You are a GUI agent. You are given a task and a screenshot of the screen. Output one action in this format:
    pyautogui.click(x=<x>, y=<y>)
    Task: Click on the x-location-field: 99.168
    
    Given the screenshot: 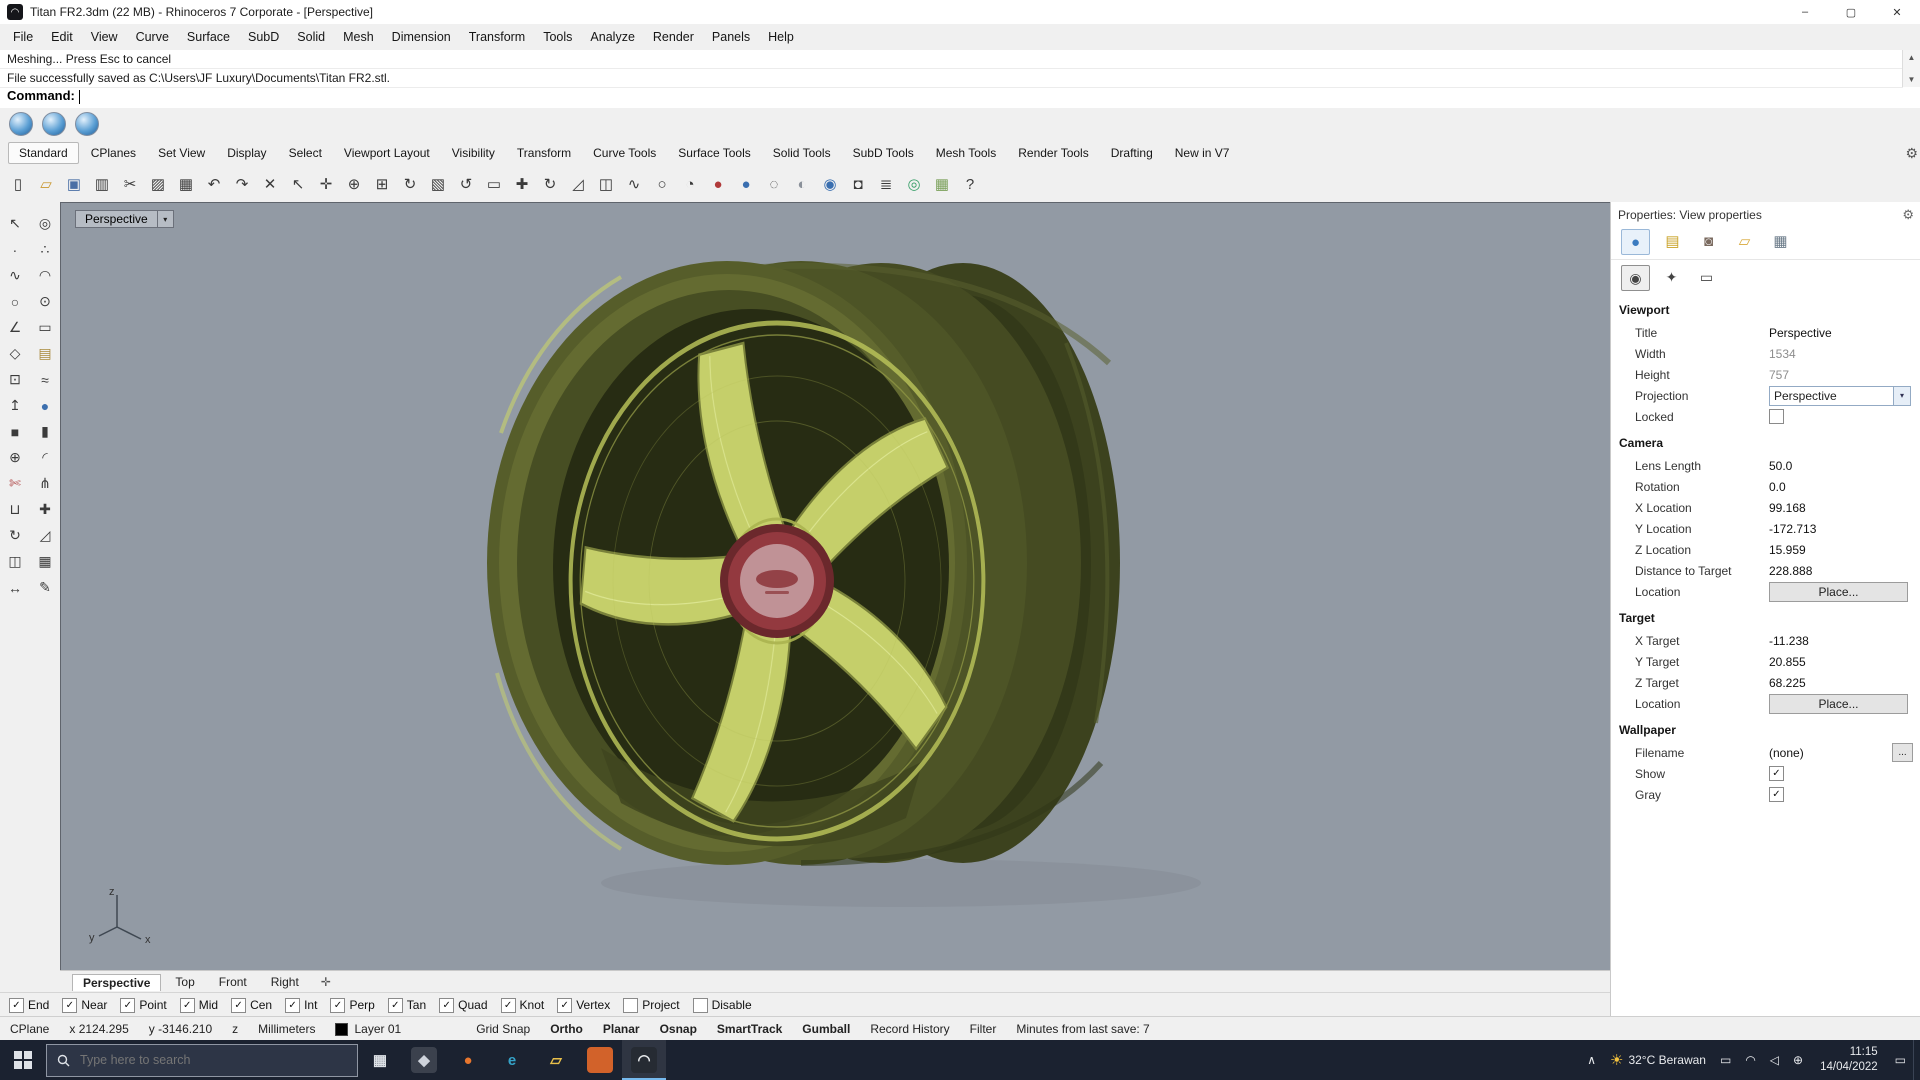 What is the action you would take?
    pyautogui.click(x=1844, y=508)
    